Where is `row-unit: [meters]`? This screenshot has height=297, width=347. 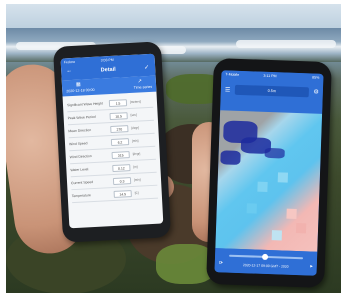
row-unit: [meters] is located at coordinates (135, 102).